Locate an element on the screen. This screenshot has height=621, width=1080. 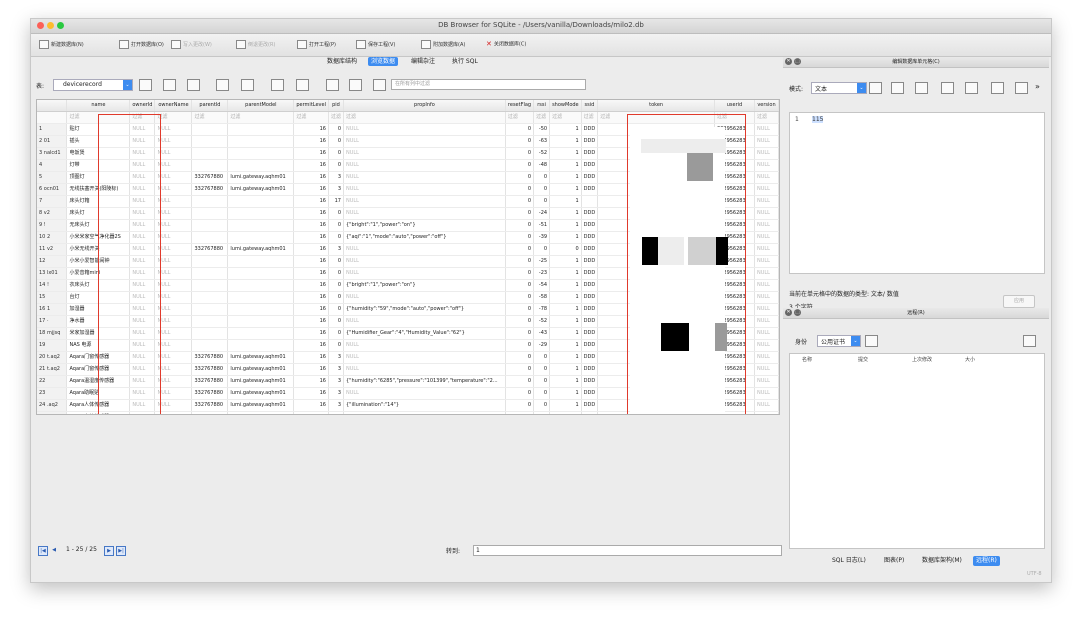
column-header: version is located at coordinates (766, 106).